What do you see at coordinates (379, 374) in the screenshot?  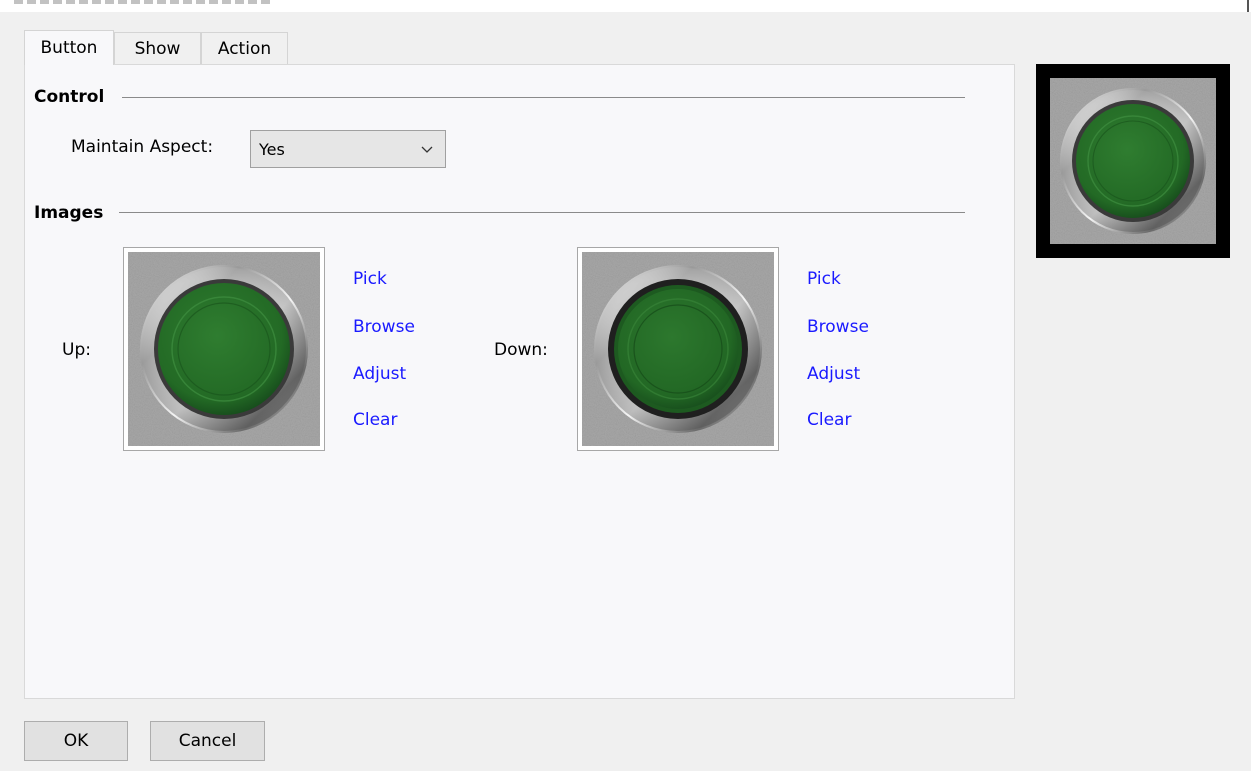 I see `up-adjust-link: Adjust` at bounding box center [379, 374].